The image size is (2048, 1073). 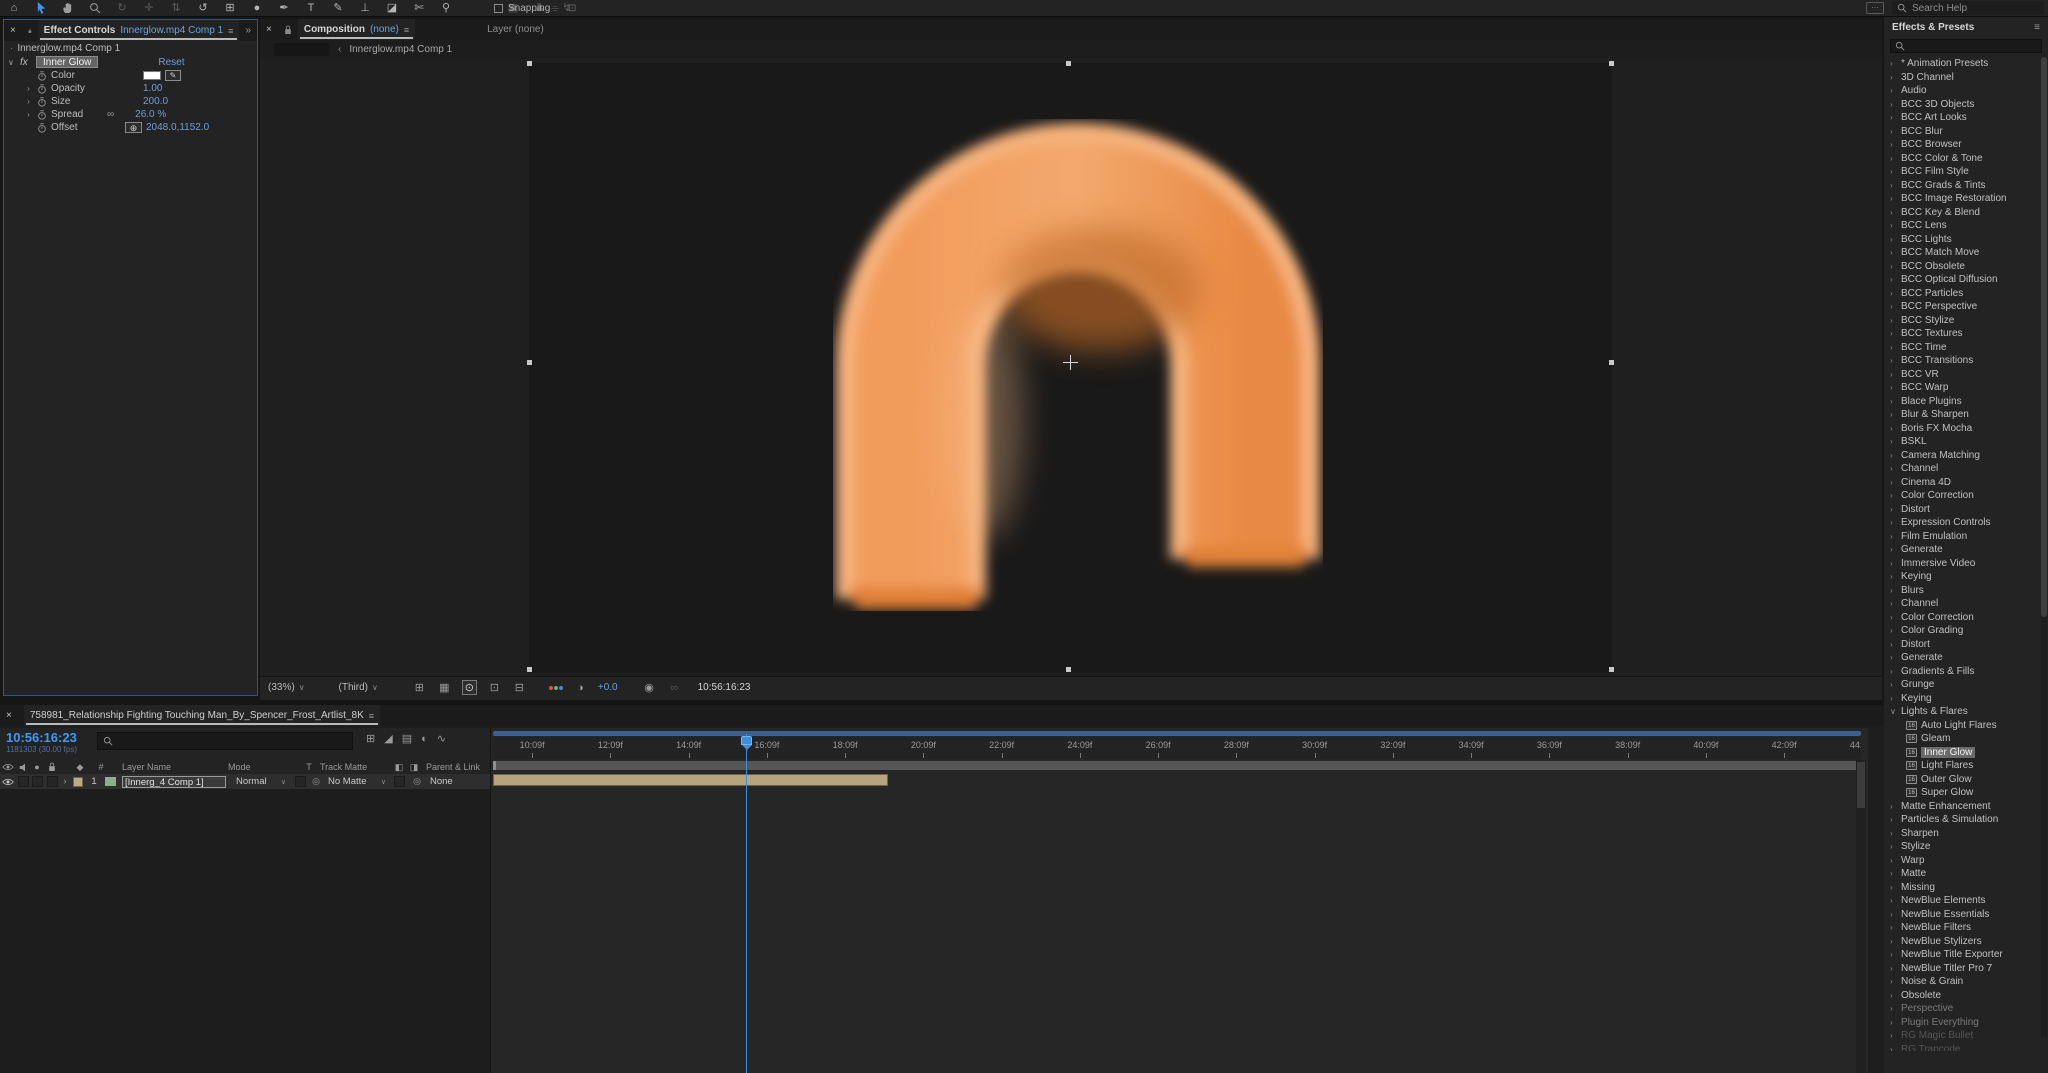 I want to click on mode-column-header: Mode, so click(x=263, y=767).